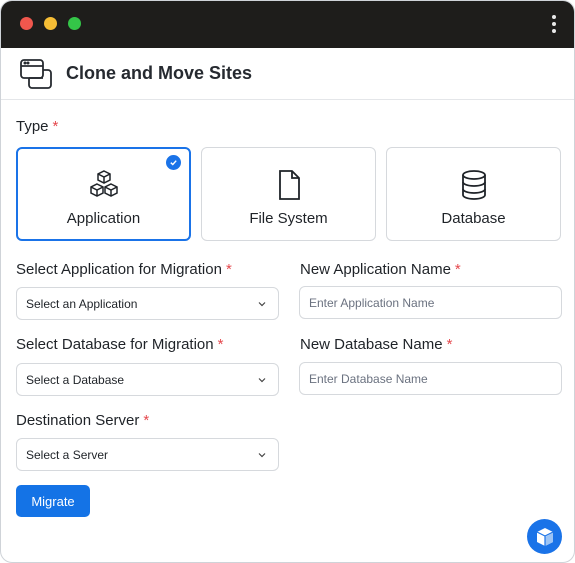  Describe the element at coordinates (67, 454) in the screenshot. I see `select-value: Select a Server` at that location.